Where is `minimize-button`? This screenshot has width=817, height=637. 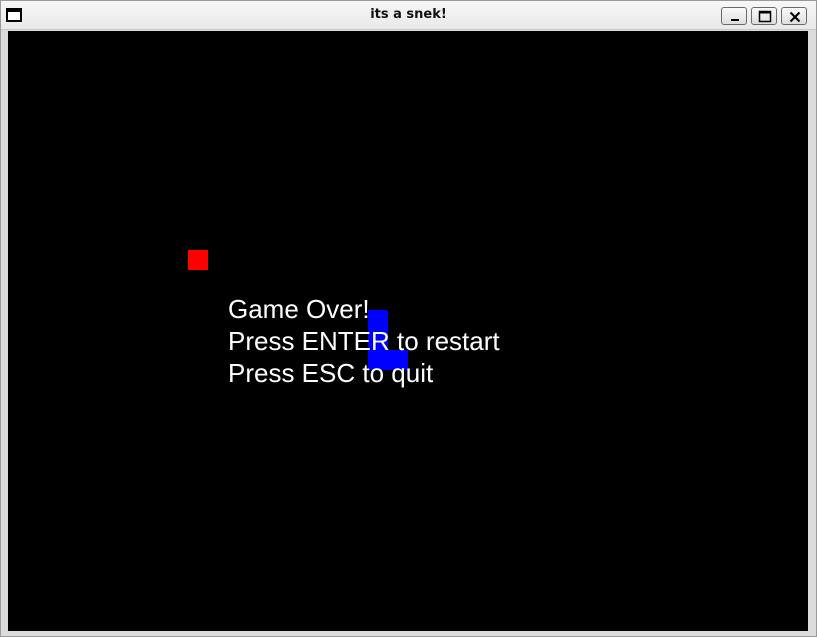
minimize-button is located at coordinates (734, 16).